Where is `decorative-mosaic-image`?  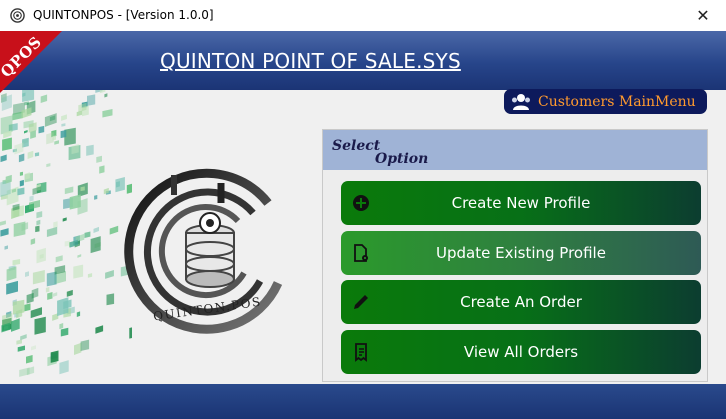
decorative-mosaic-image is located at coordinates (66, 233).